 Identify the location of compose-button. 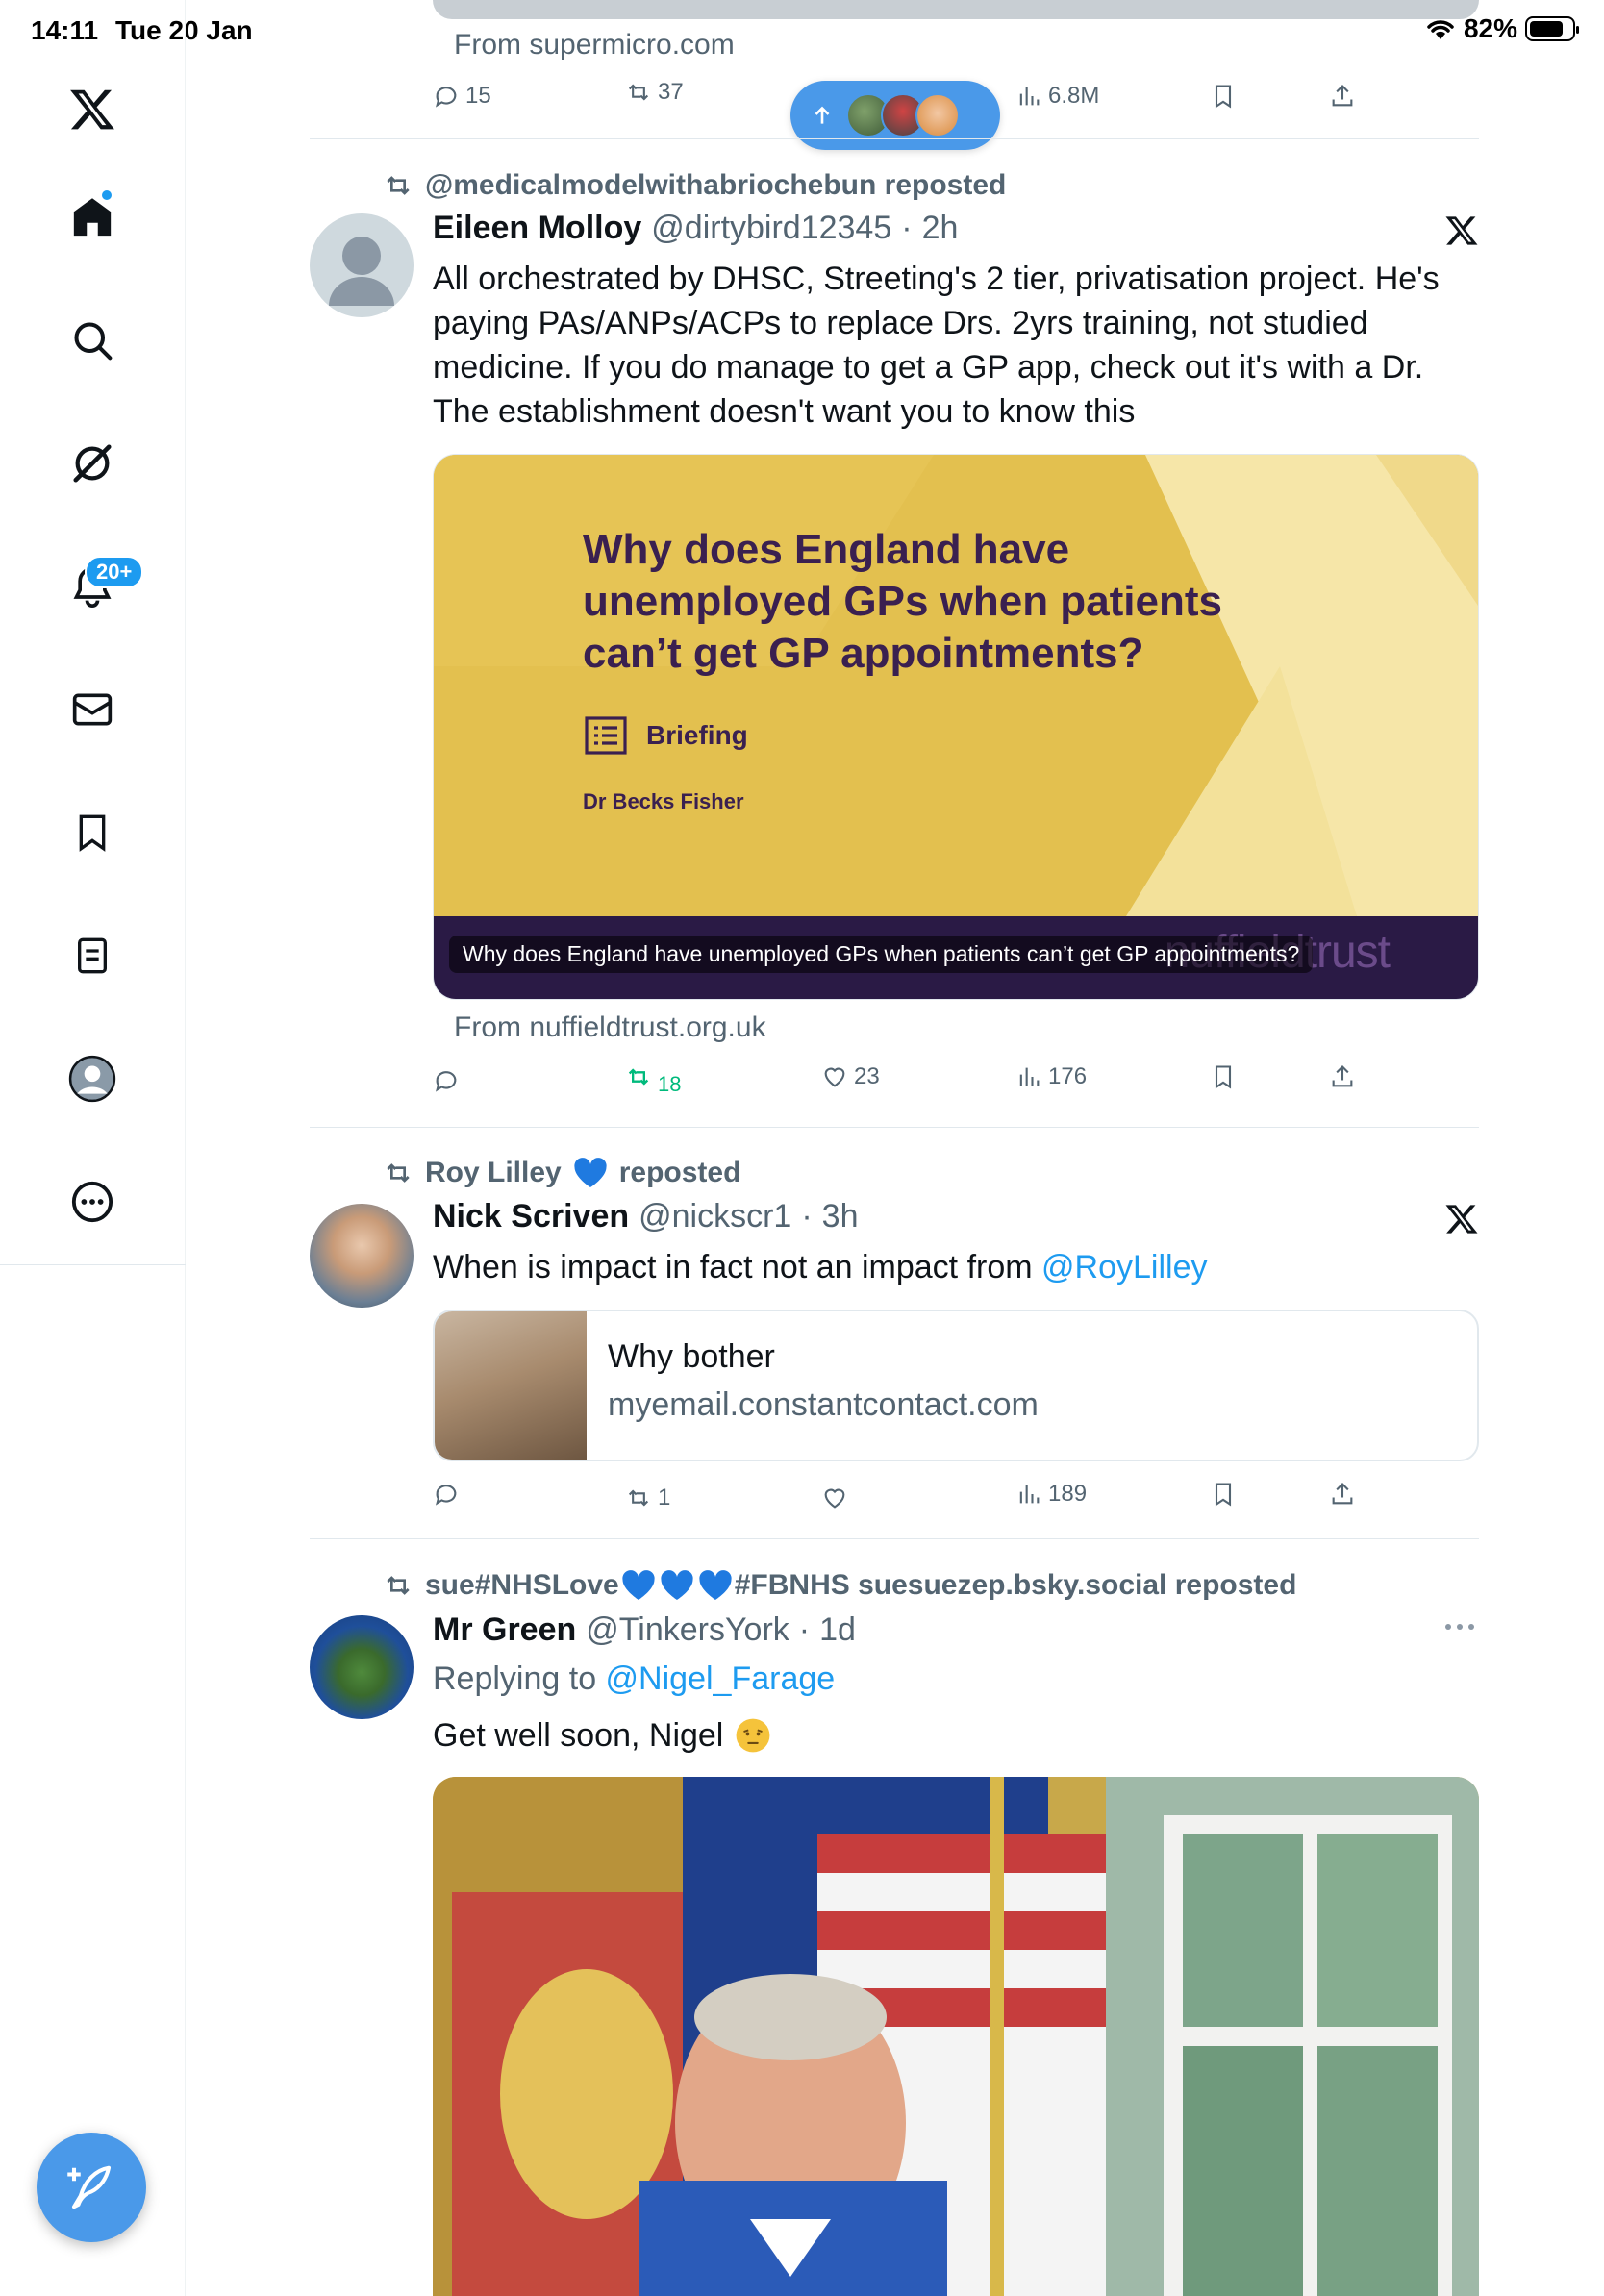
(91, 2187).